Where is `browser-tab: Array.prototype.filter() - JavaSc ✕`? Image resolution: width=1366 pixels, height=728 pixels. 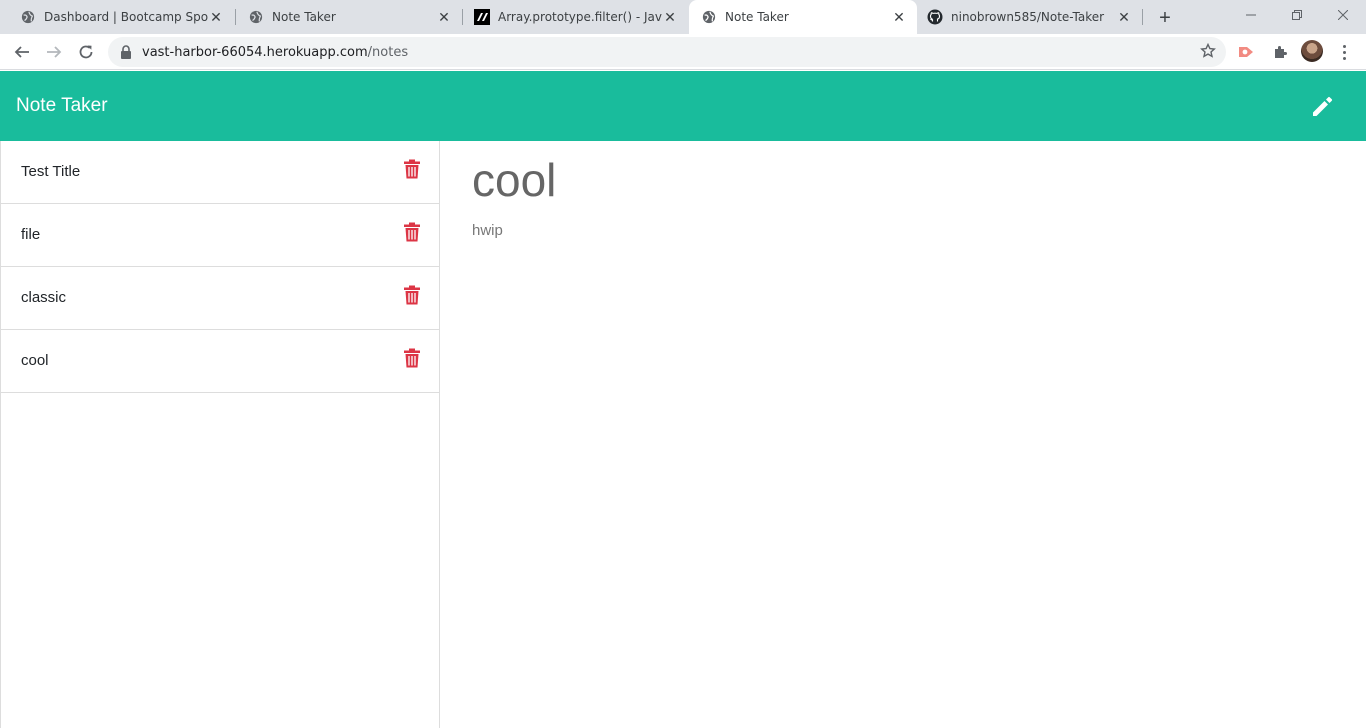
browser-tab: Array.prototype.filter() - JavaSc ✕ is located at coordinates (571, 17).